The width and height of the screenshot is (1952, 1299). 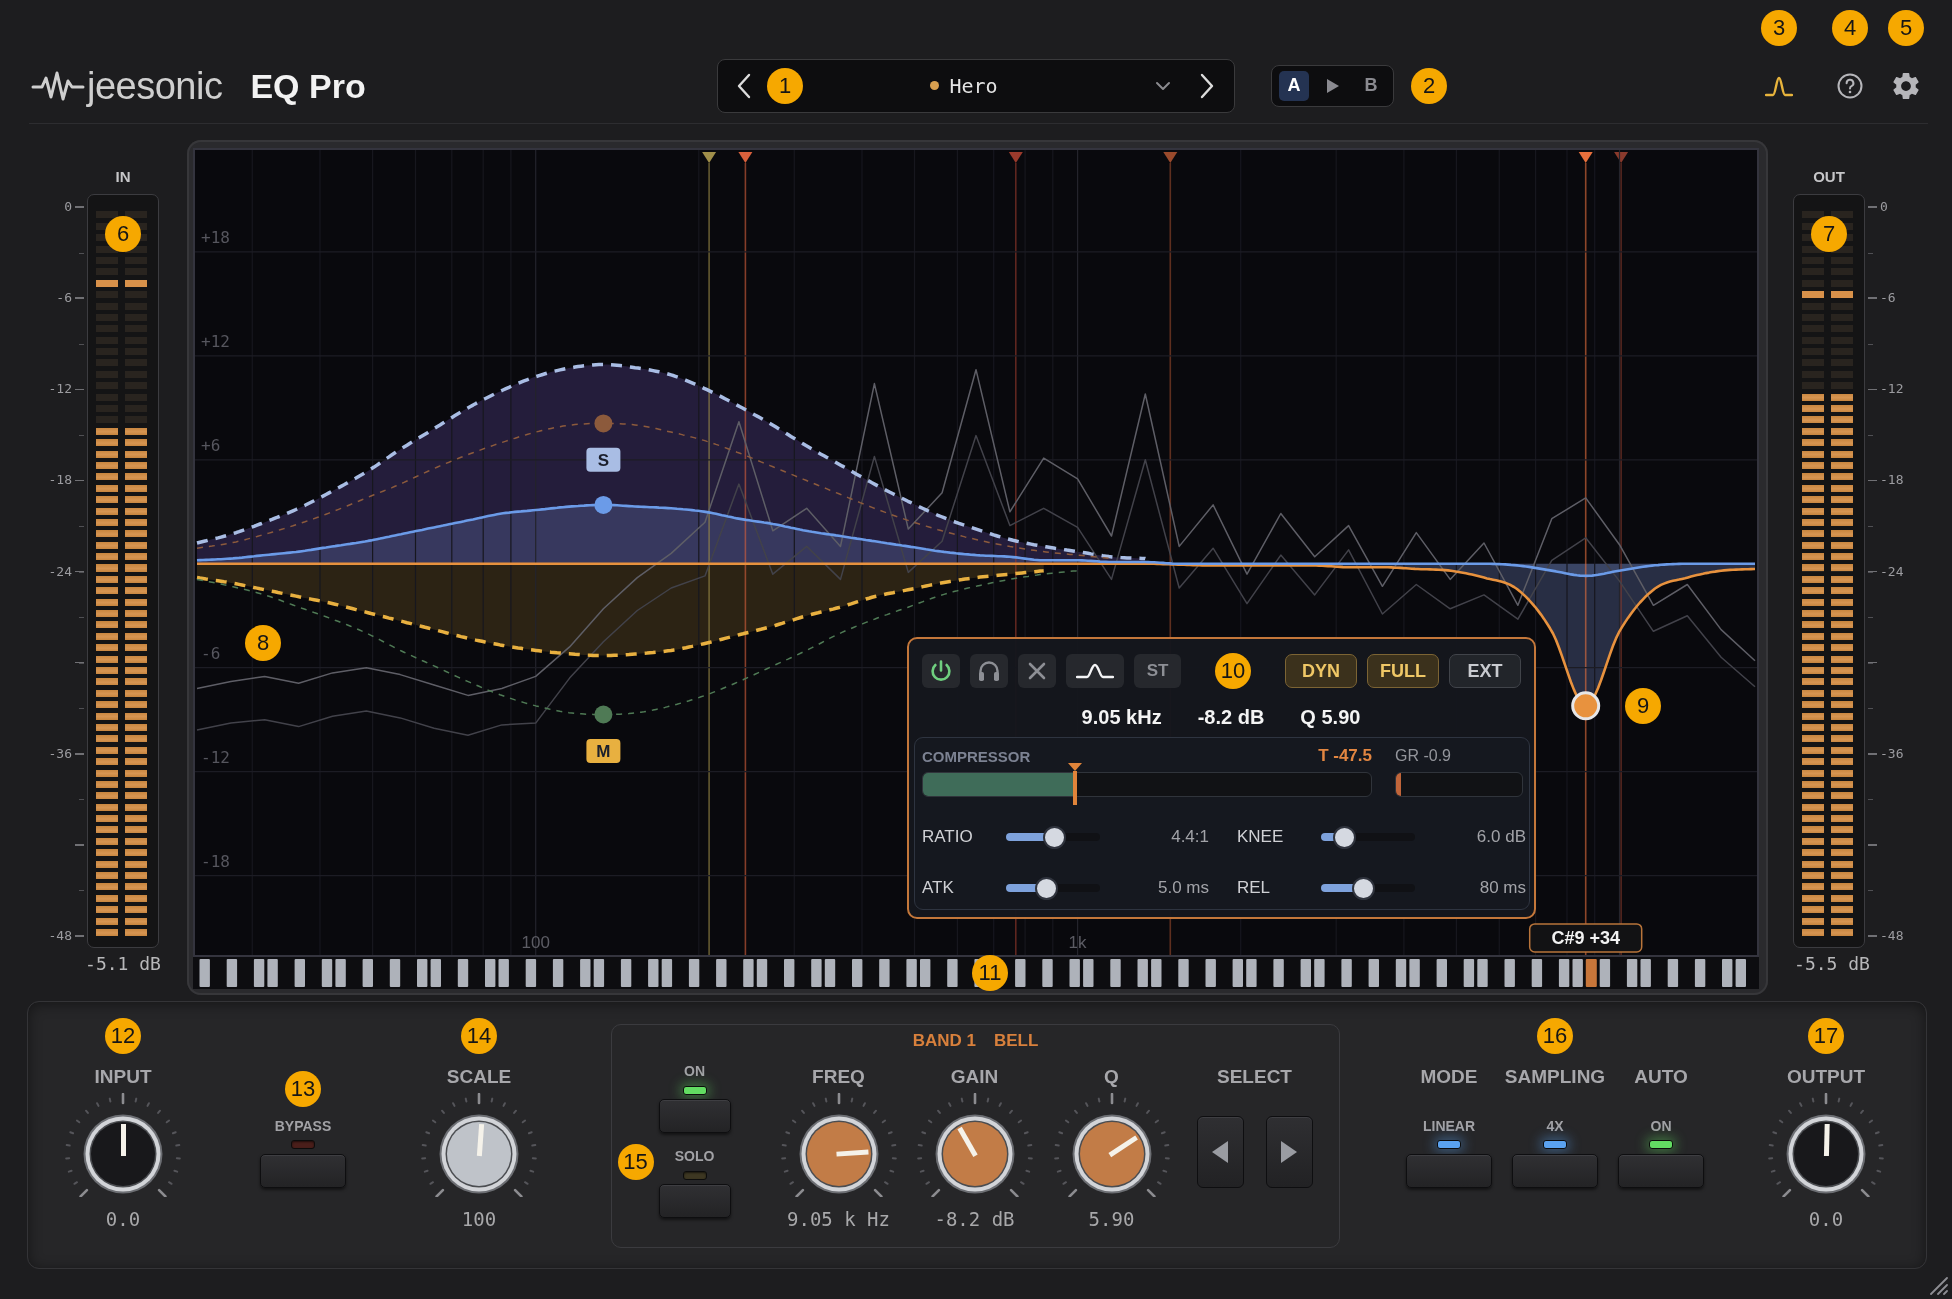 What do you see at coordinates (155, 85) in the screenshot?
I see `brand-name: jeesonic` at bounding box center [155, 85].